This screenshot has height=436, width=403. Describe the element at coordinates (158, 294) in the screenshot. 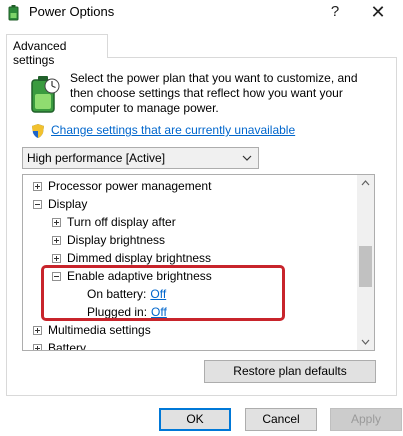

I see `on-battery-value: Off` at that location.